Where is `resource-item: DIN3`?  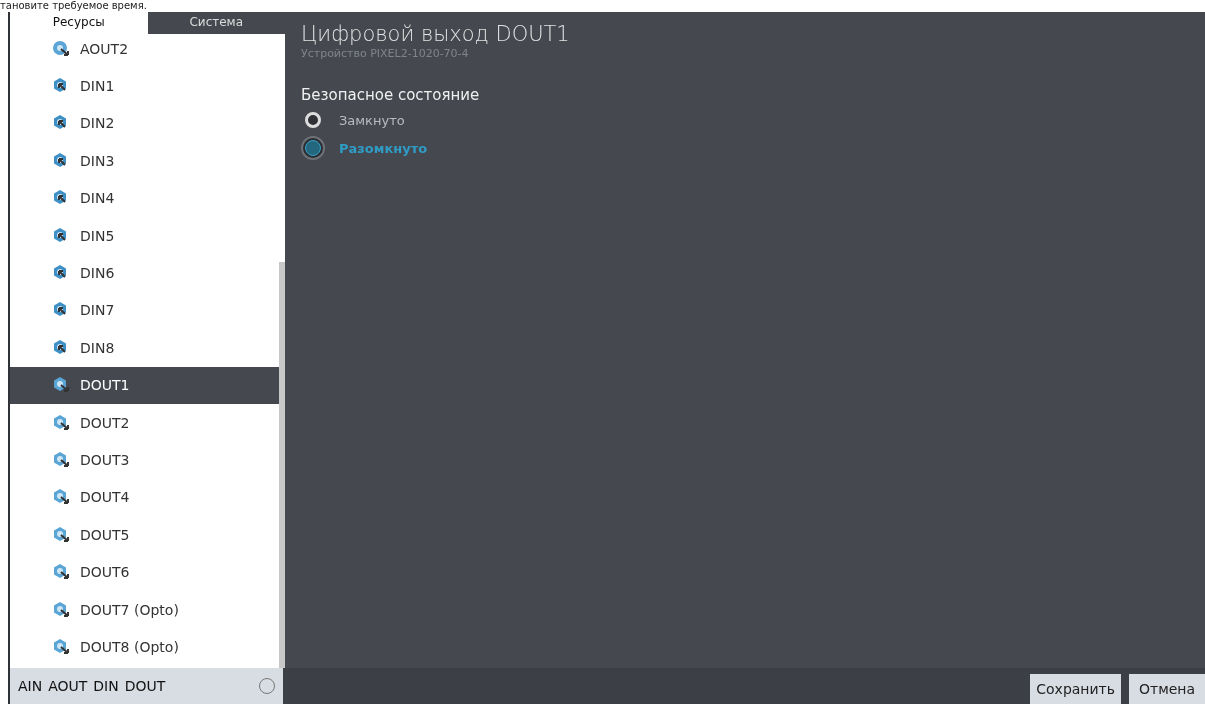
resource-item: DIN3 is located at coordinates (144, 161).